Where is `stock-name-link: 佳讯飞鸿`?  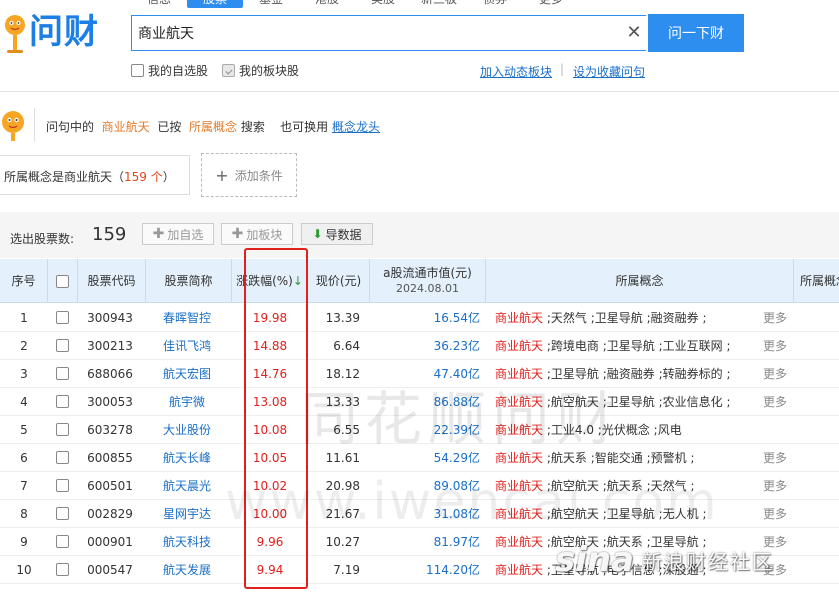
stock-name-link: 佳讯飞鸿 is located at coordinates (187, 346).